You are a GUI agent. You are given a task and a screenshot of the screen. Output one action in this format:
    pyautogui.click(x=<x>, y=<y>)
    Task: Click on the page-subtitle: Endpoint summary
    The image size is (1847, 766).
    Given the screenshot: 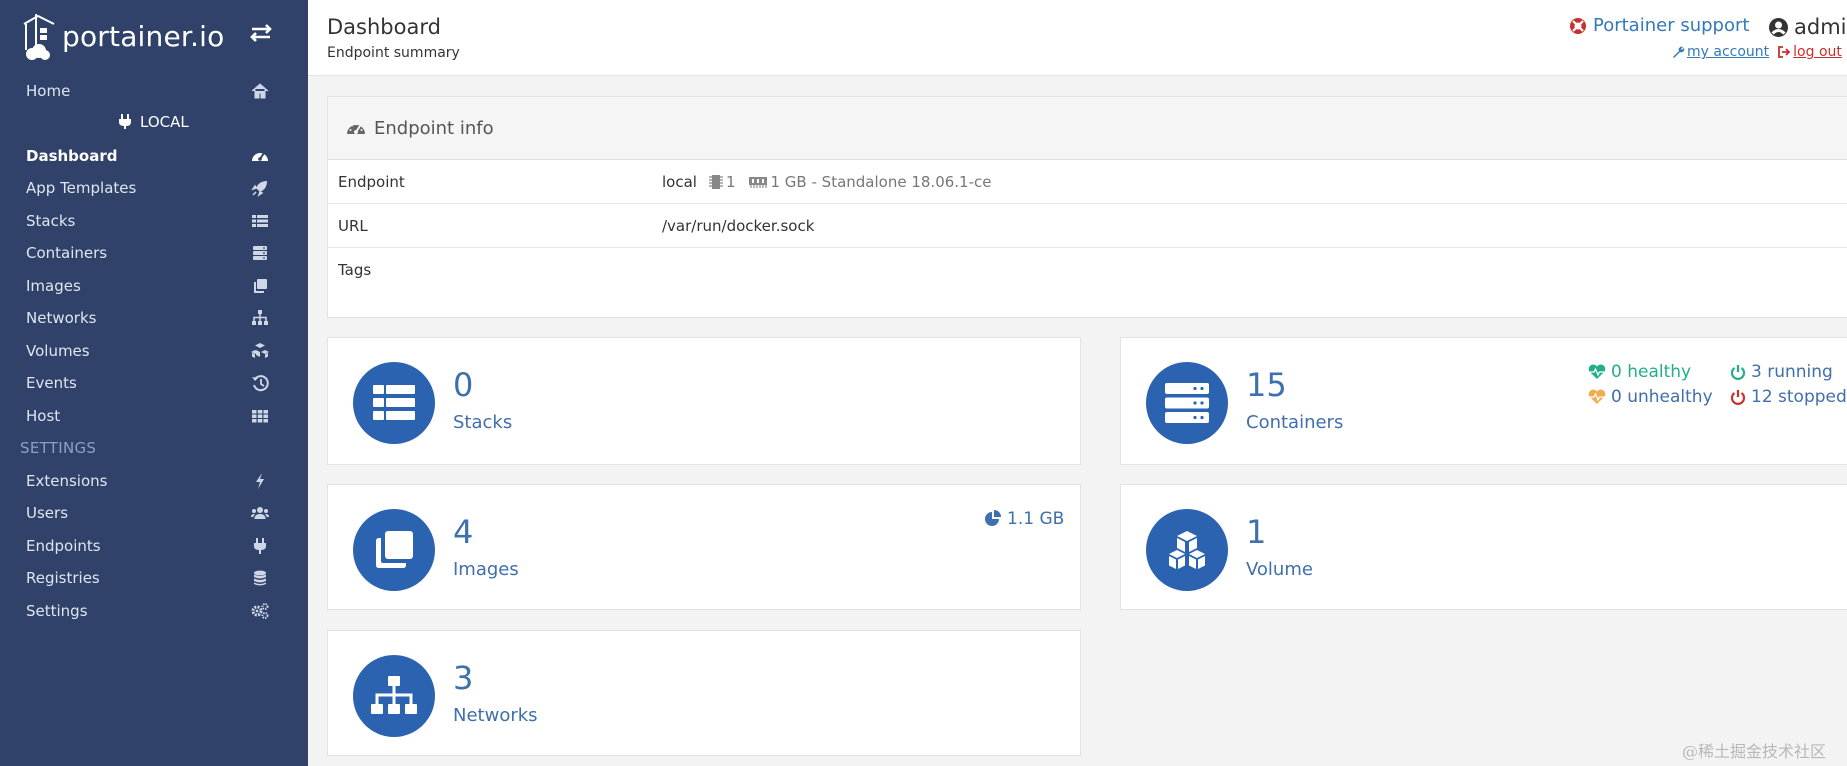 What is the action you would take?
    pyautogui.click(x=393, y=53)
    